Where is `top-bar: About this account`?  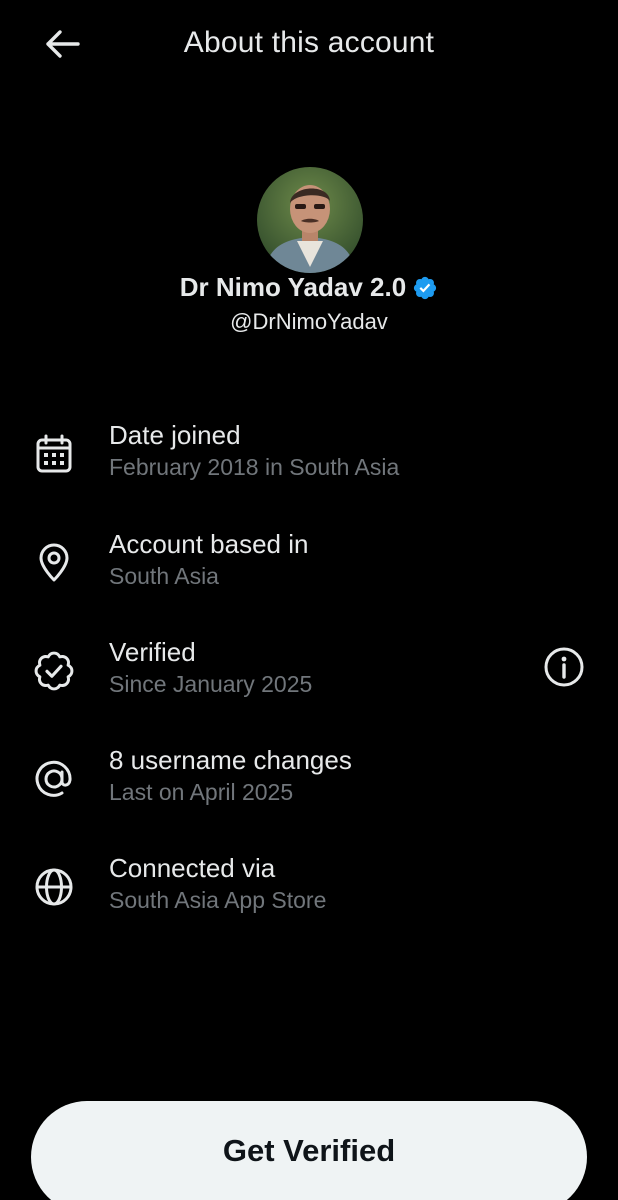 top-bar: About this account is located at coordinates (309, 45).